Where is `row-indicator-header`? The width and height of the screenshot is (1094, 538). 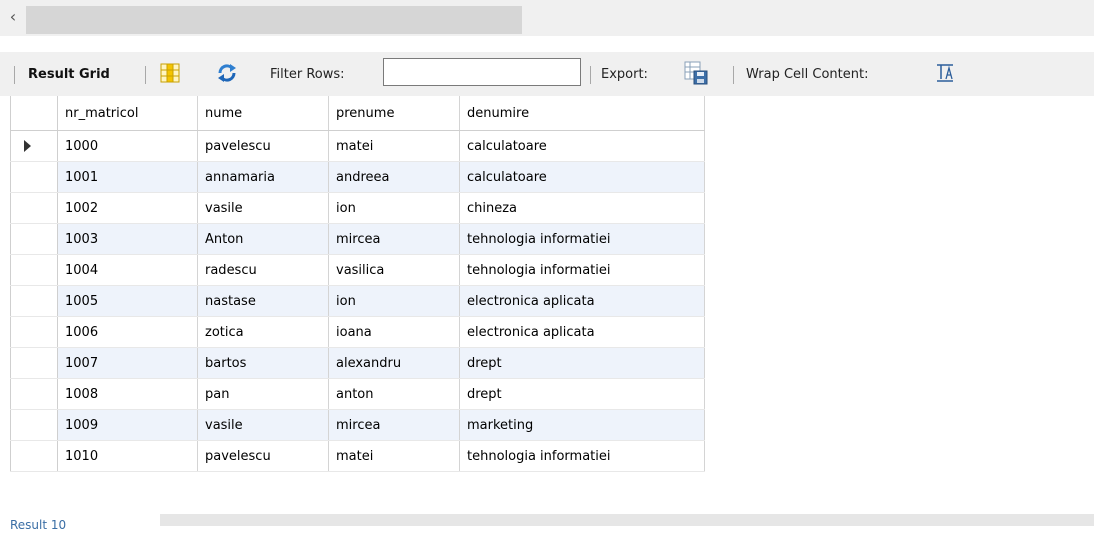 row-indicator-header is located at coordinates (34, 113).